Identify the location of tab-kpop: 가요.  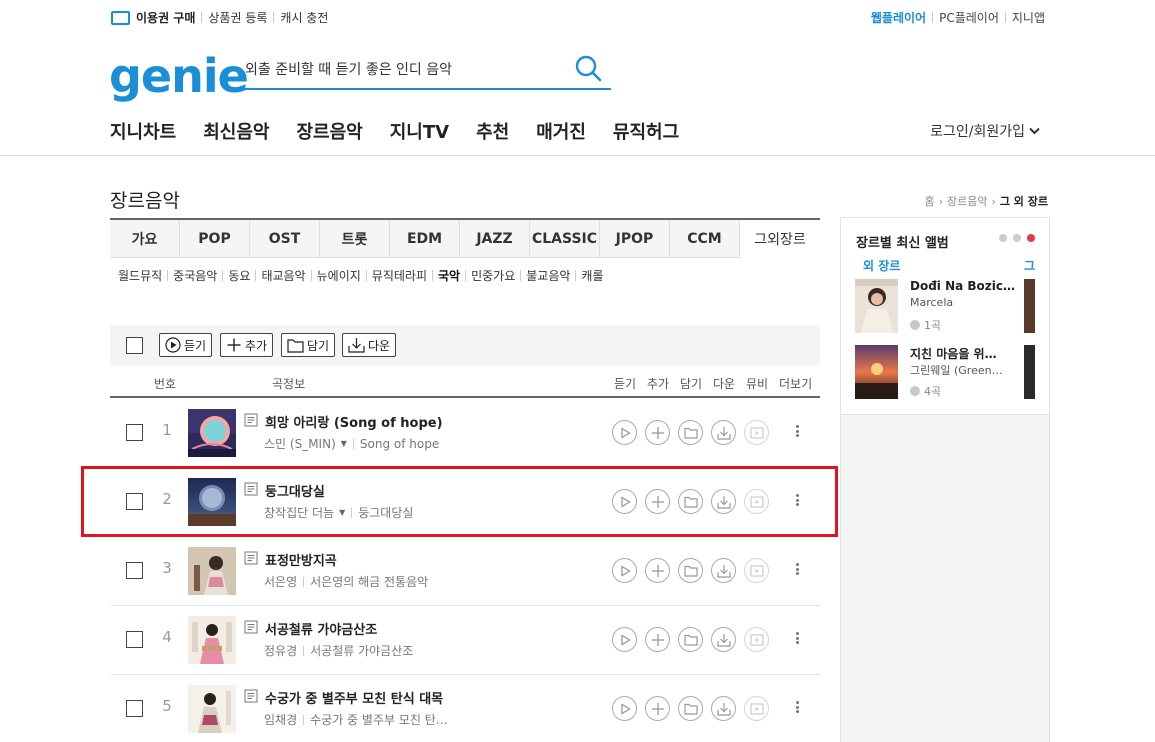
(145, 239).